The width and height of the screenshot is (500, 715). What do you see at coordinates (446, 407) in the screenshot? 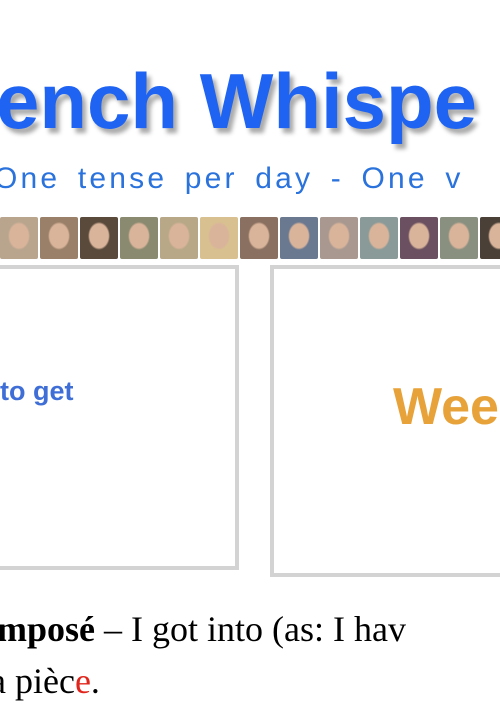
I see `right-card-text: Wee` at bounding box center [446, 407].